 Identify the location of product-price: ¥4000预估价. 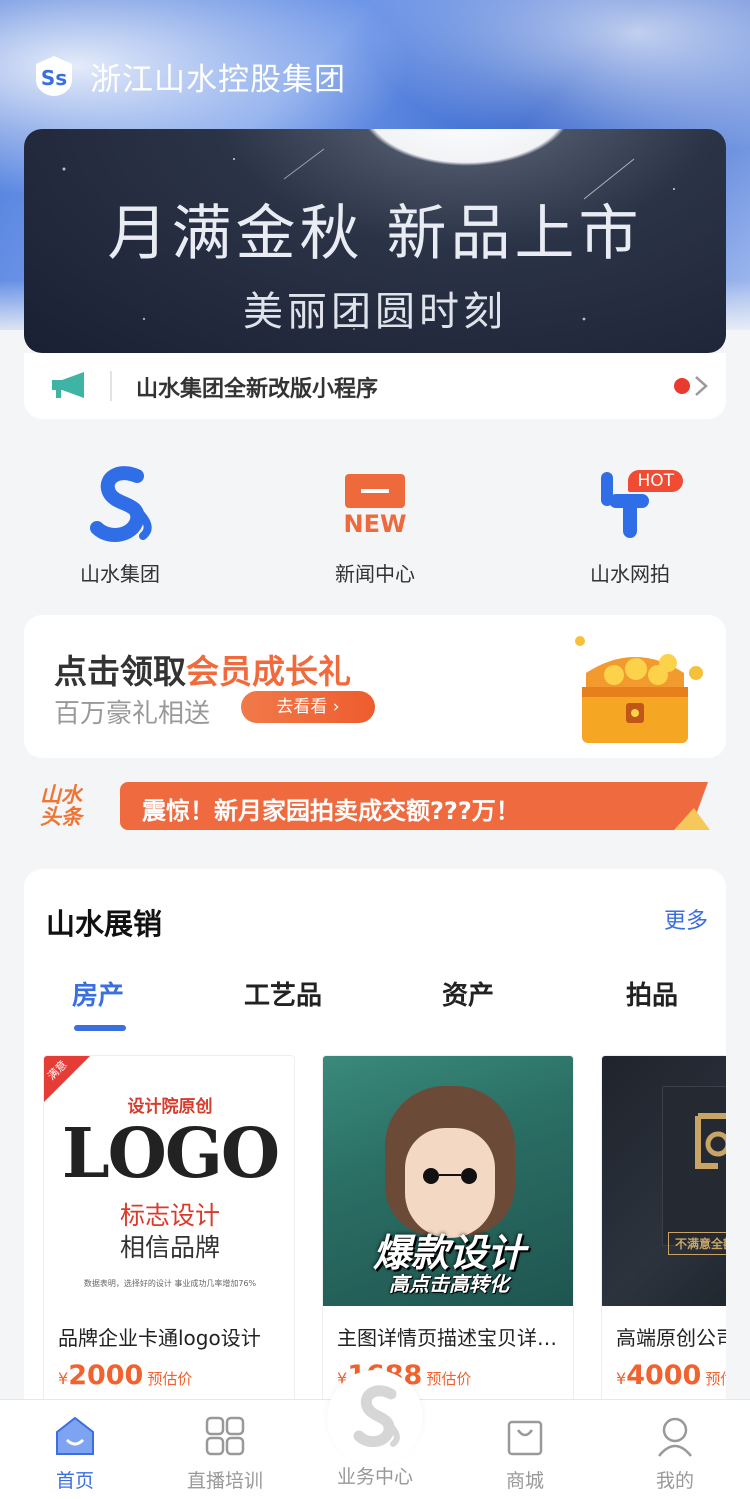
(671, 1375).